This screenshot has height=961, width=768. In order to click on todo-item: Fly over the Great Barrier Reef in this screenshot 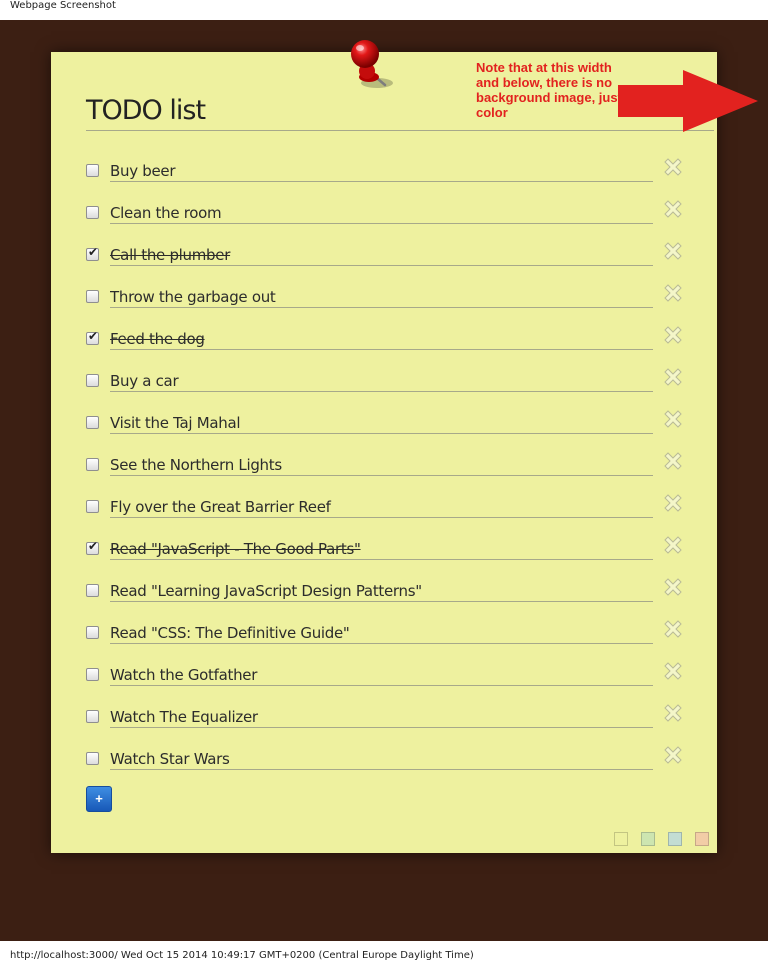, I will do `click(386, 513)`.